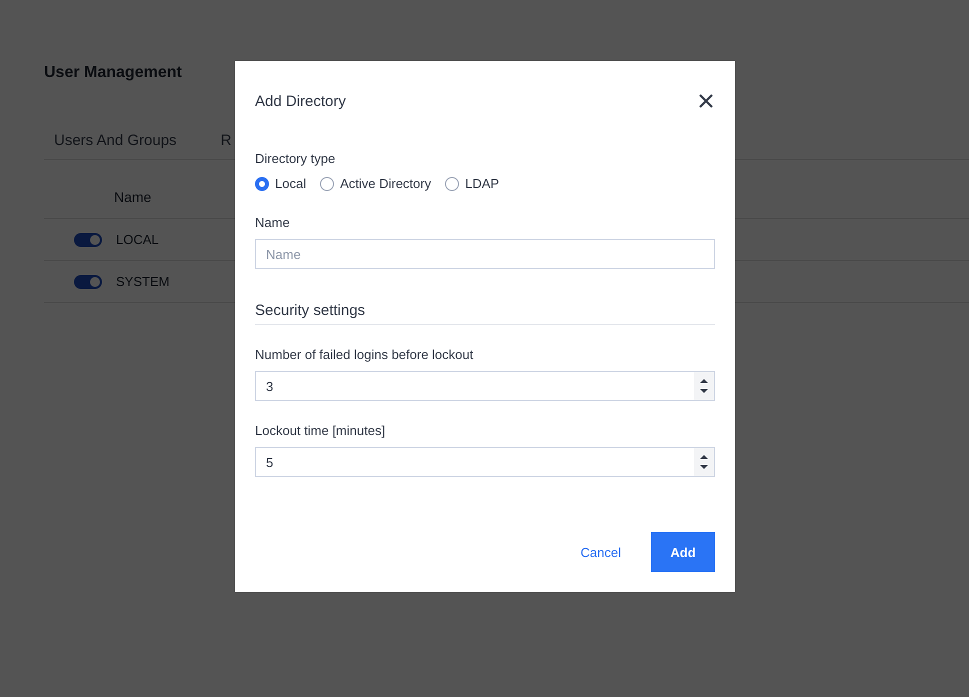  Describe the element at coordinates (485, 254) in the screenshot. I see `name-input: Name` at that location.